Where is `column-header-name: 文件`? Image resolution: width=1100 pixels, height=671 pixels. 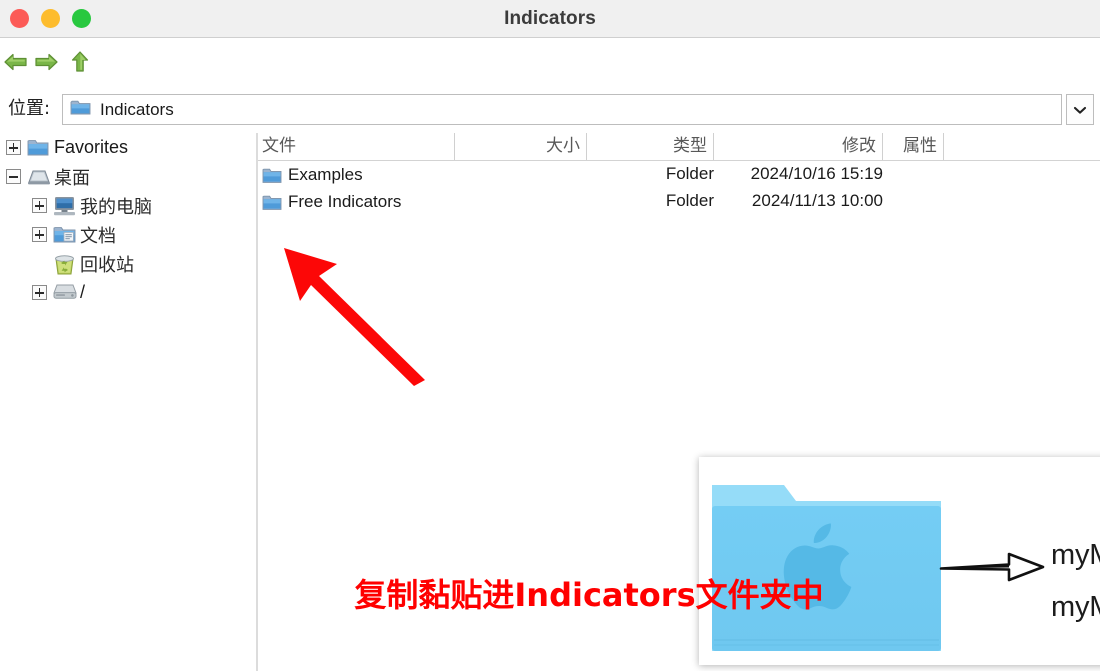 column-header-name: 文件 is located at coordinates (356, 146).